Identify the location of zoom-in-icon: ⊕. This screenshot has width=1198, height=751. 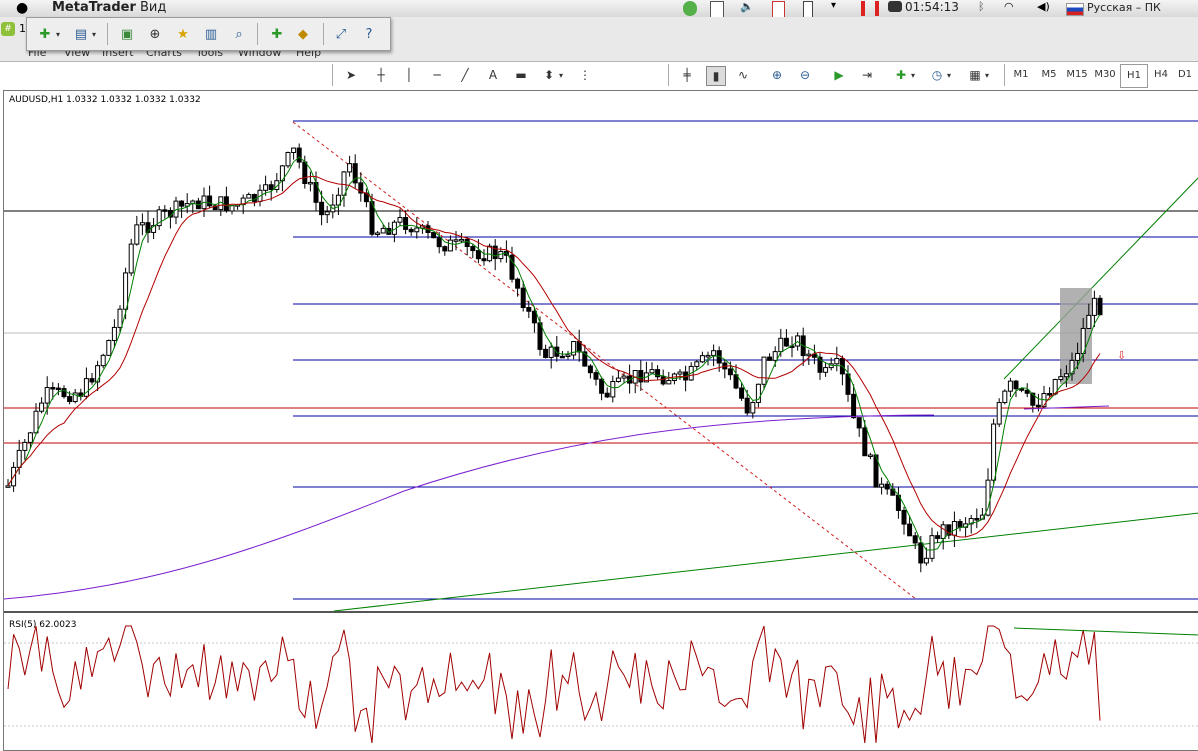
(777, 75).